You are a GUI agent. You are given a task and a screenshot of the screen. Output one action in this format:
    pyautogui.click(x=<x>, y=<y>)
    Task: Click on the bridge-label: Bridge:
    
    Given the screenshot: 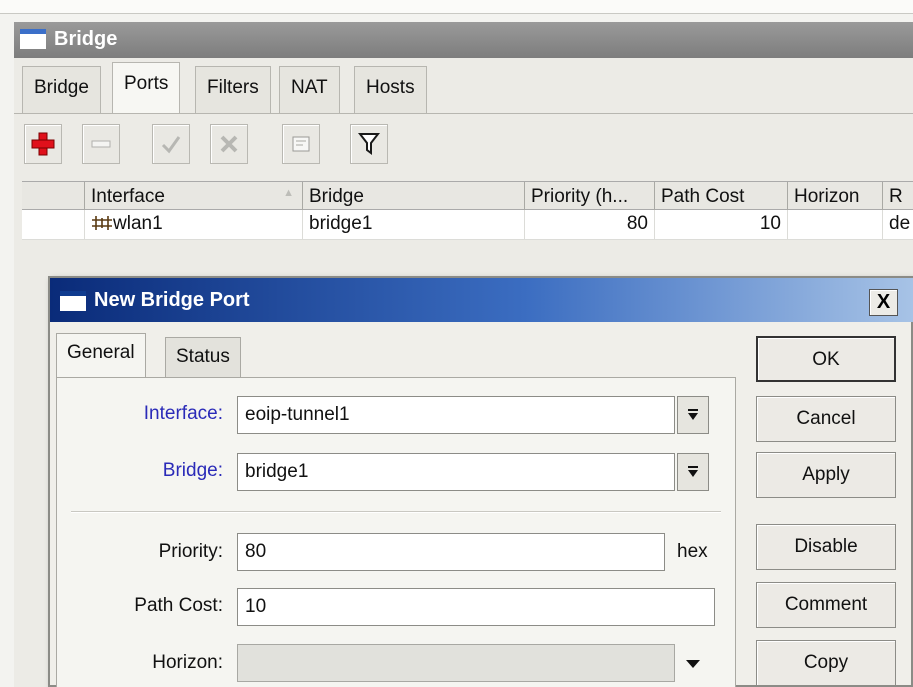 What is the action you would take?
    pyautogui.click(x=192, y=470)
    